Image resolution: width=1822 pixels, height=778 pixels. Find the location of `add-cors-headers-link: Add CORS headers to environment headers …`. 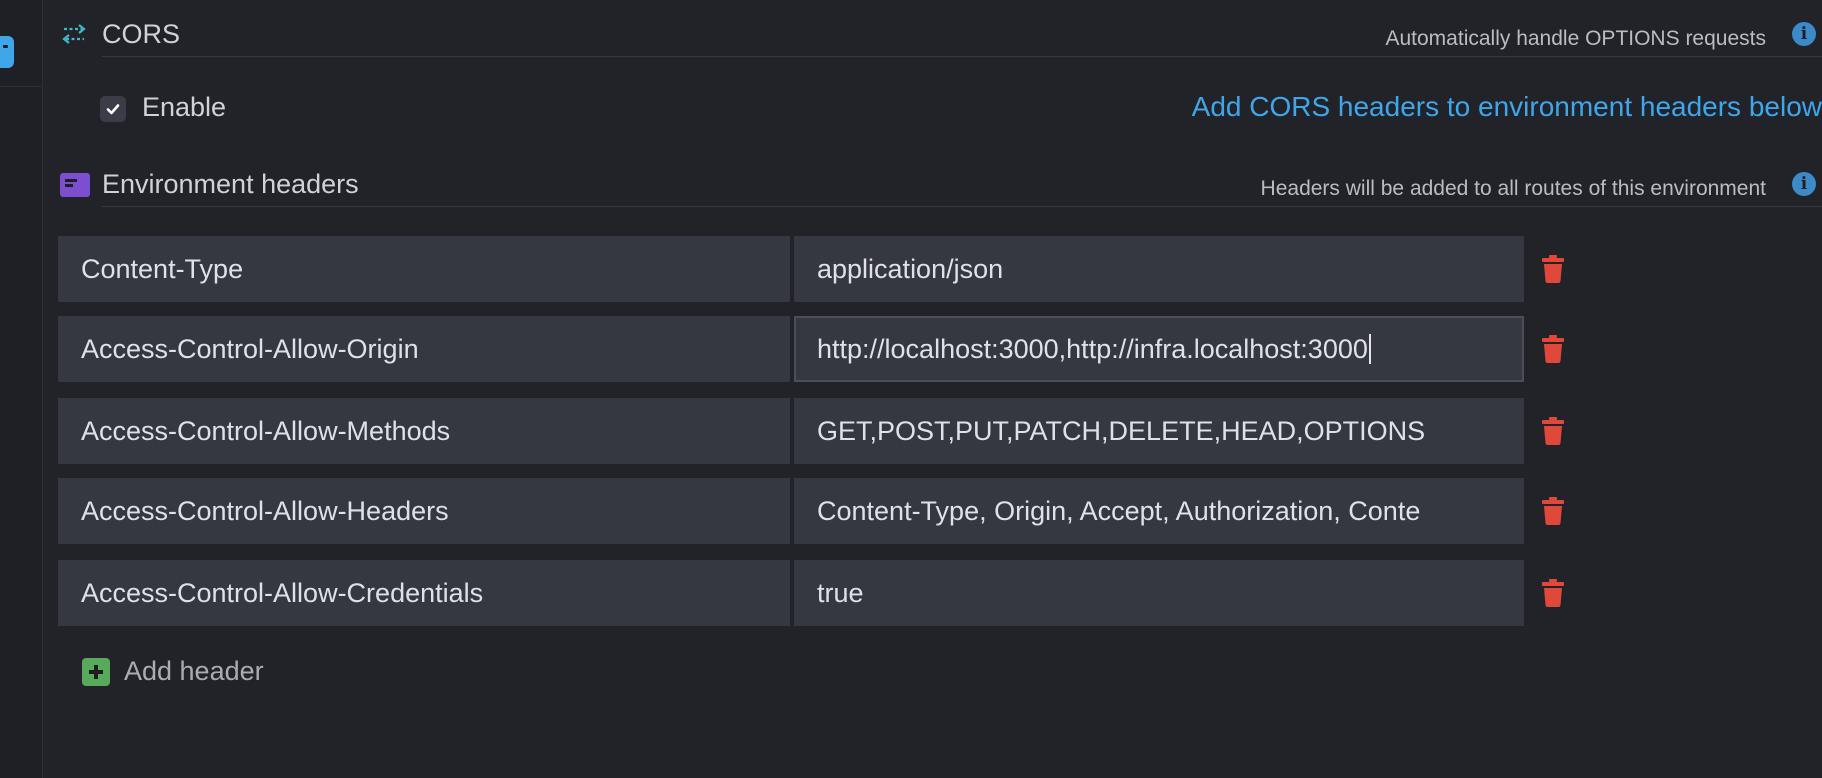

add-cors-headers-link: Add CORS headers to environment headers … is located at coordinates (1507, 107).